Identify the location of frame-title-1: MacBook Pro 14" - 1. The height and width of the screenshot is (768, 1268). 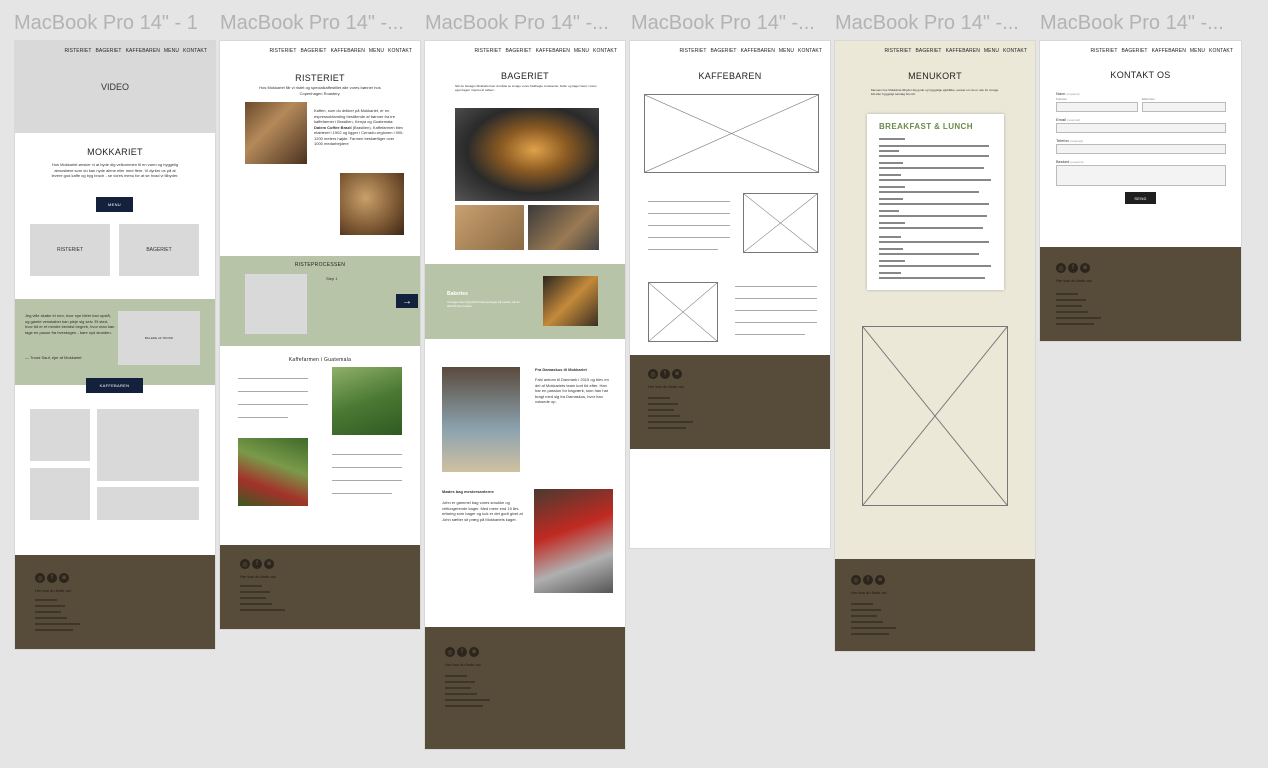
(106, 23).